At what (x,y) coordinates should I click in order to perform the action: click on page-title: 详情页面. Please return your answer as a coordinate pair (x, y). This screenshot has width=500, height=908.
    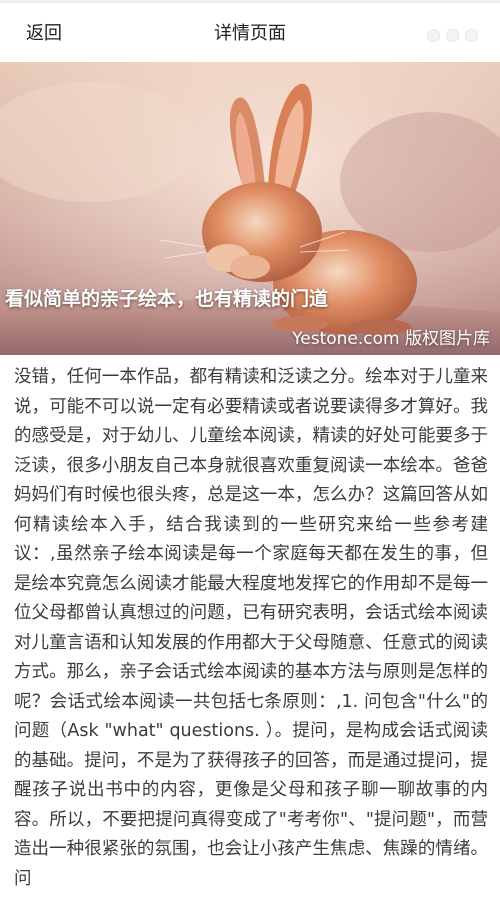
    Looking at the image, I should click on (250, 33).